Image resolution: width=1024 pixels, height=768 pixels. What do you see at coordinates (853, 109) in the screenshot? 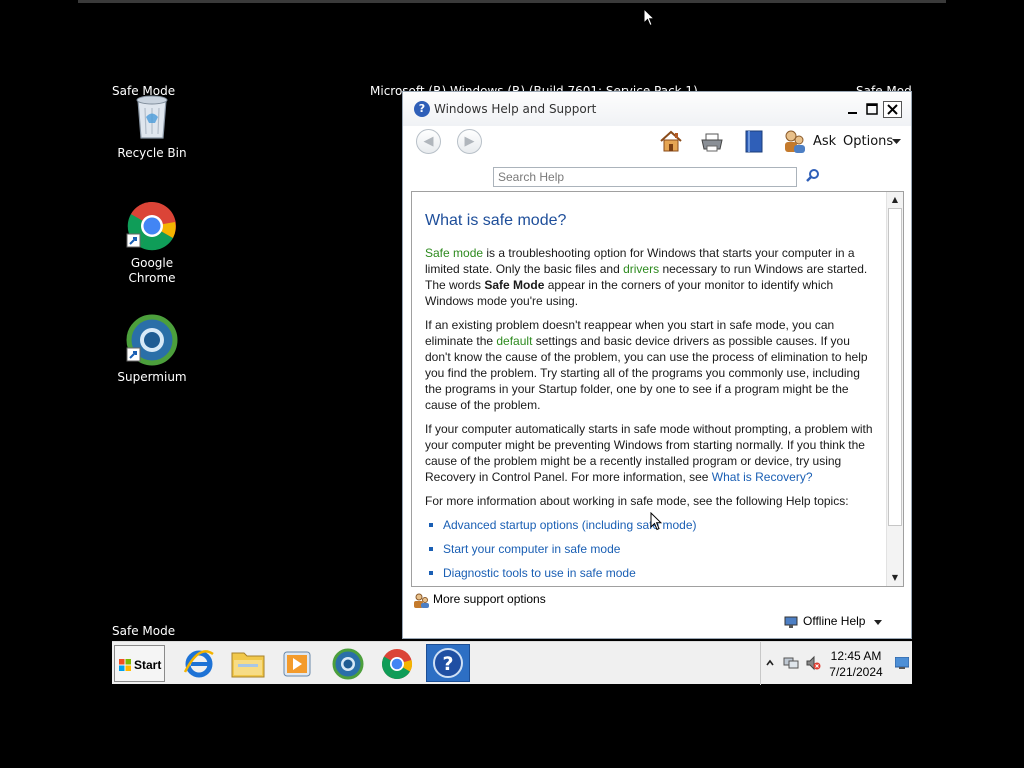
I see `minimize-button` at bounding box center [853, 109].